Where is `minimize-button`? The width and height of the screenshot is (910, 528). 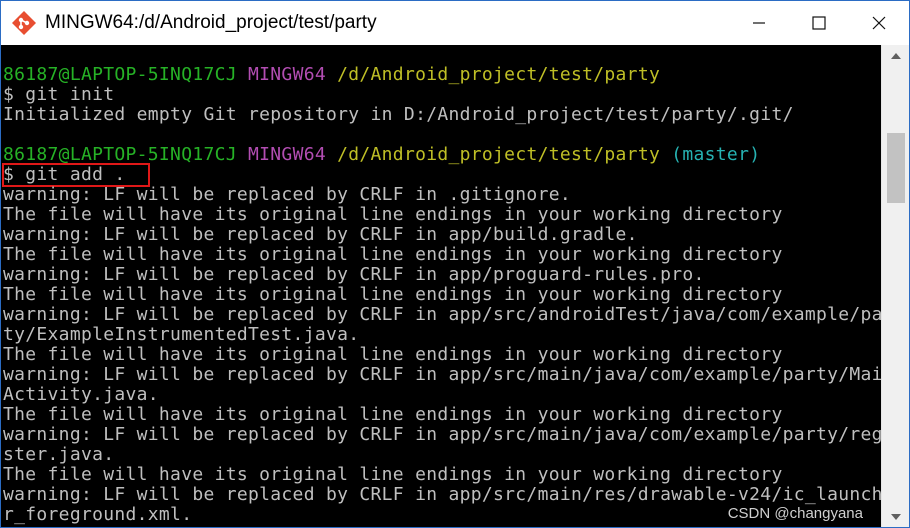 minimize-button is located at coordinates (759, 23).